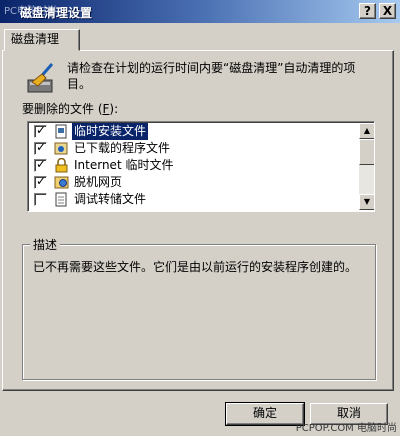  What do you see at coordinates (70, 109) in the screenshot?
I see `files-to-delete-label: 要删除的文件 (F):` at bounding box center [70, 109].